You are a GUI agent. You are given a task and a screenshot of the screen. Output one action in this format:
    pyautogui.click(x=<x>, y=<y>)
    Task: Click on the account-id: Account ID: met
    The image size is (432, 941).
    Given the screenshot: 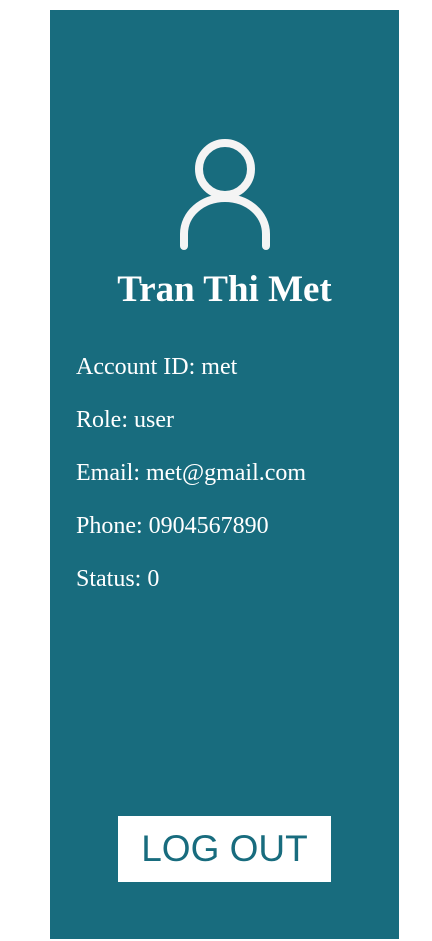 What is the action you would take?
    pyautogui.click(x=157, y=367)
    